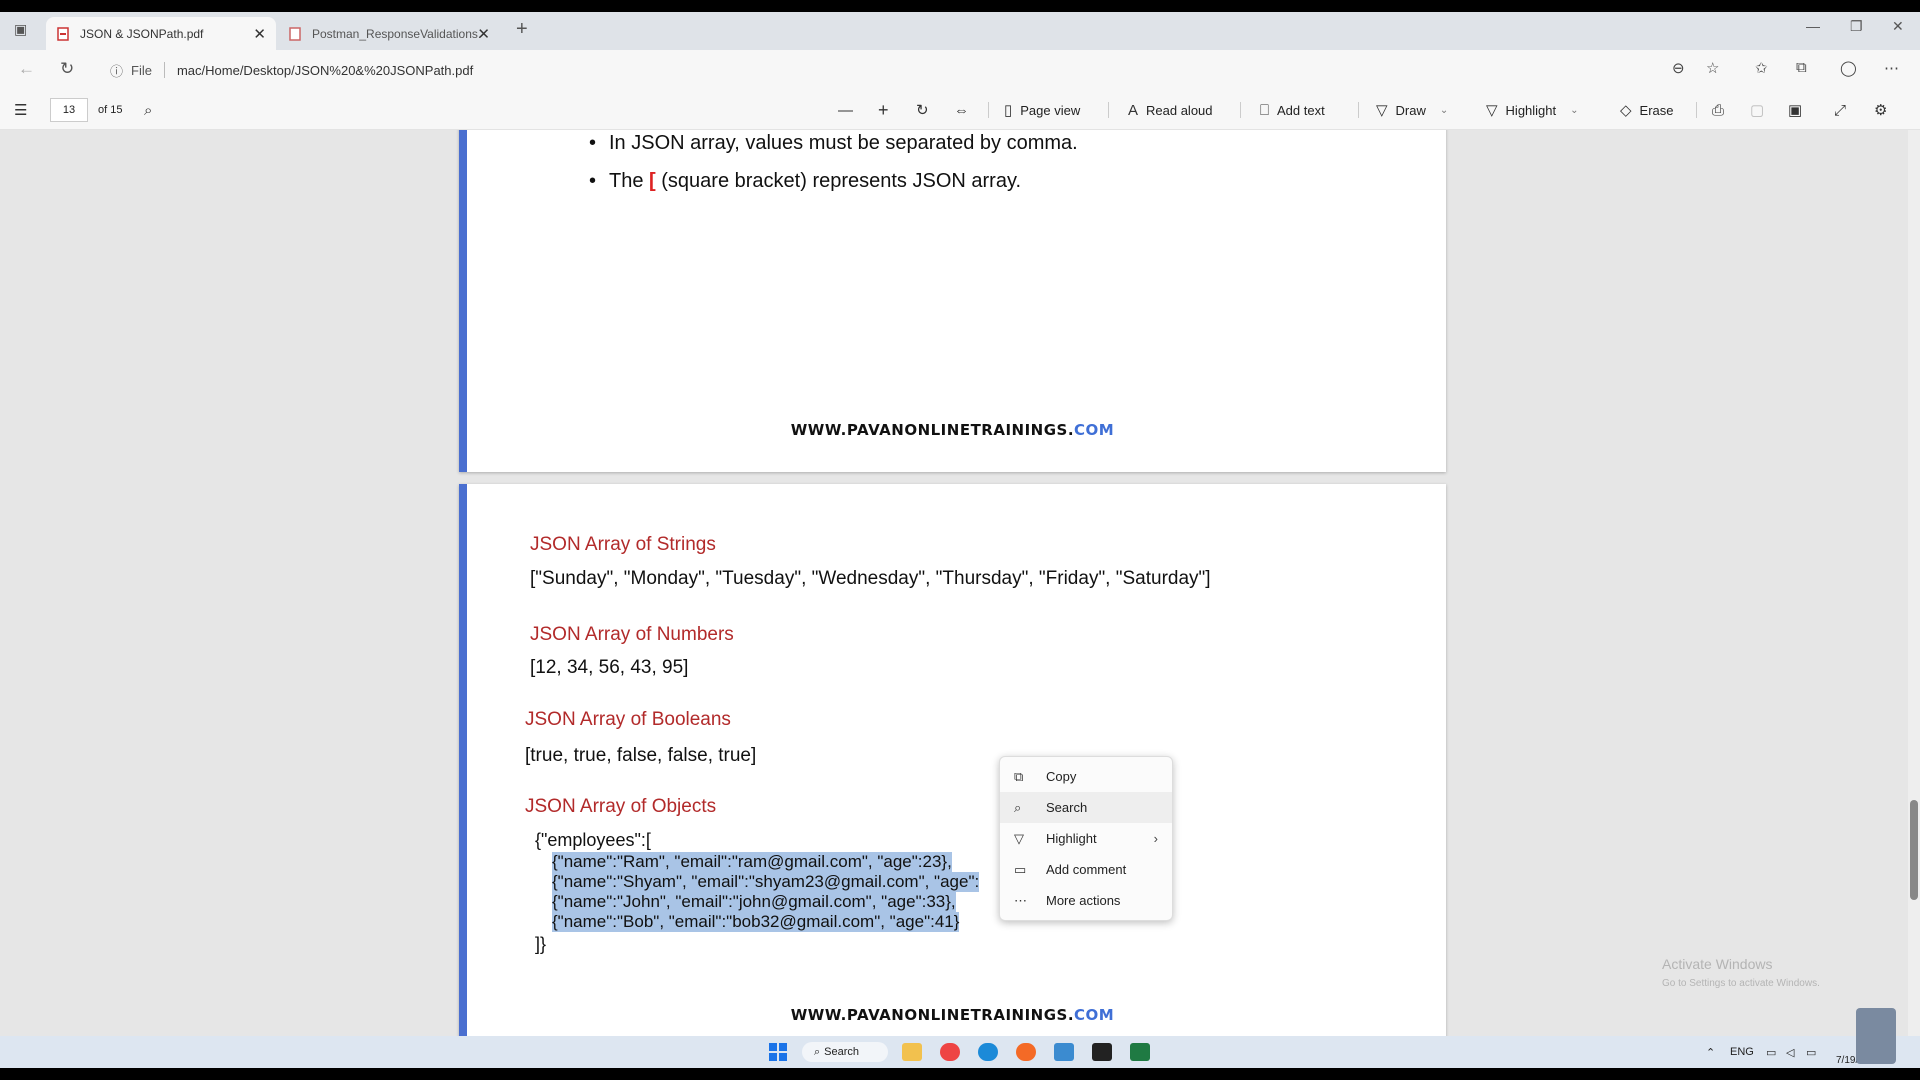 This screenshot has width=1920, height=1080. Describe the element at coordinates (1884, 110) in the screenshot. I see `settings-icon: ⚙` at that location.